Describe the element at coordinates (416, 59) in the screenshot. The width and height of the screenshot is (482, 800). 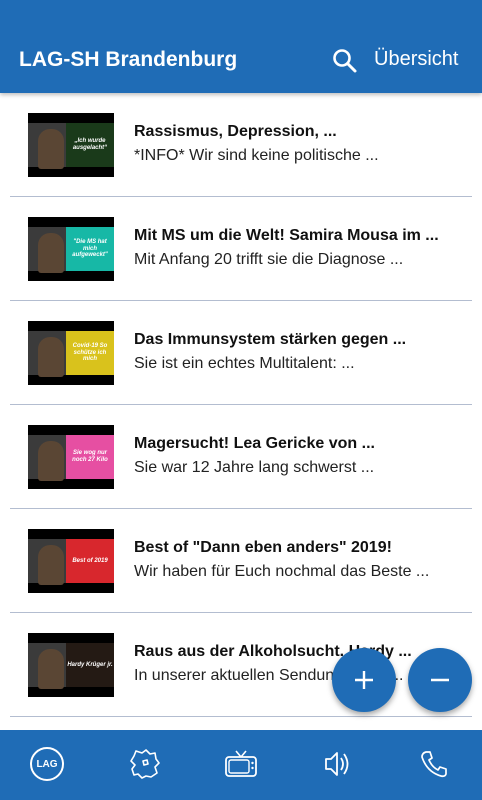
I see `overview-button: Übersicht` at that location.